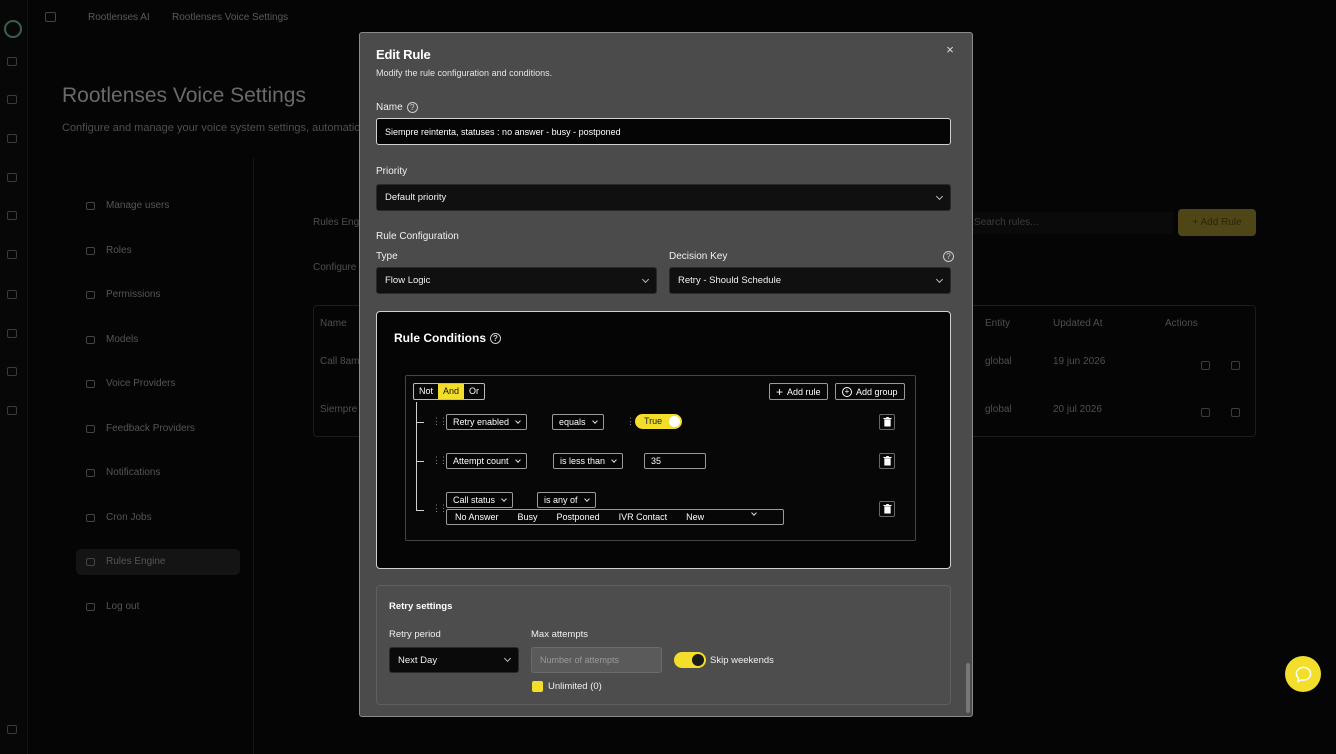 This screenshot has width=1336, height=754. I want to click on rule-field-select: Attempt count, so click(486, 461).